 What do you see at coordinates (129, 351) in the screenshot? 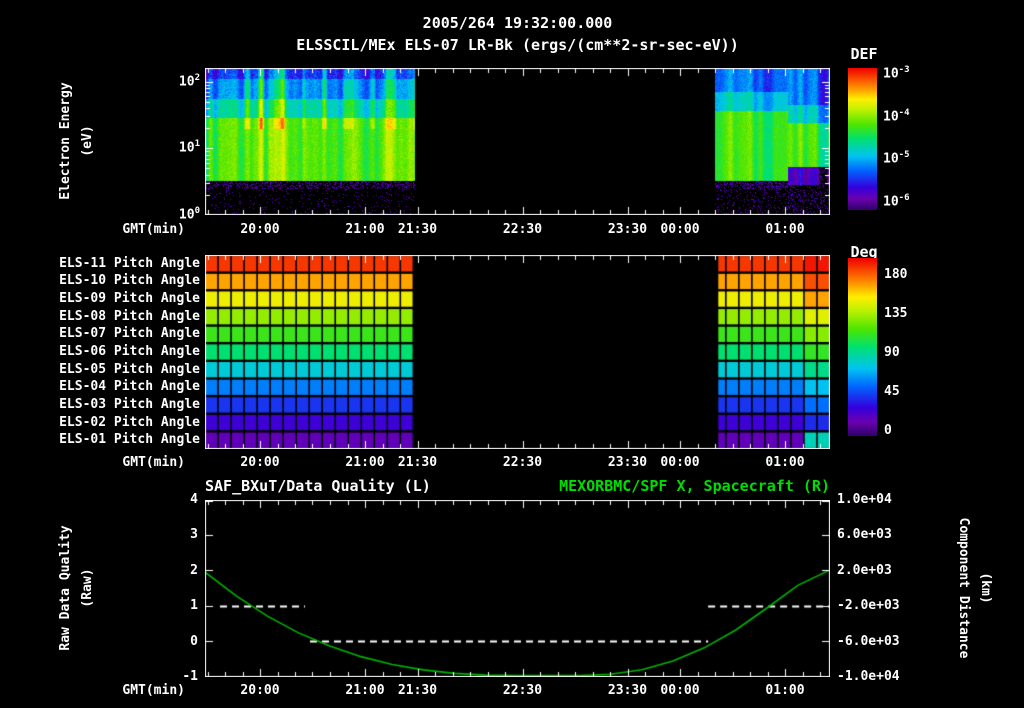
I see `pitch-row-label: ELS-06 Pitch Angle` at bounding box center [129, 351].